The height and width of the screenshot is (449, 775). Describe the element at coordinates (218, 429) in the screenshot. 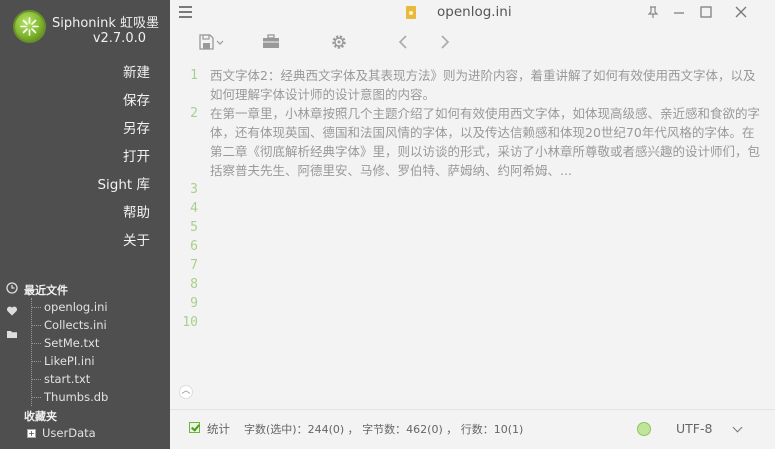

I see `stats-label: 统计` at that location.